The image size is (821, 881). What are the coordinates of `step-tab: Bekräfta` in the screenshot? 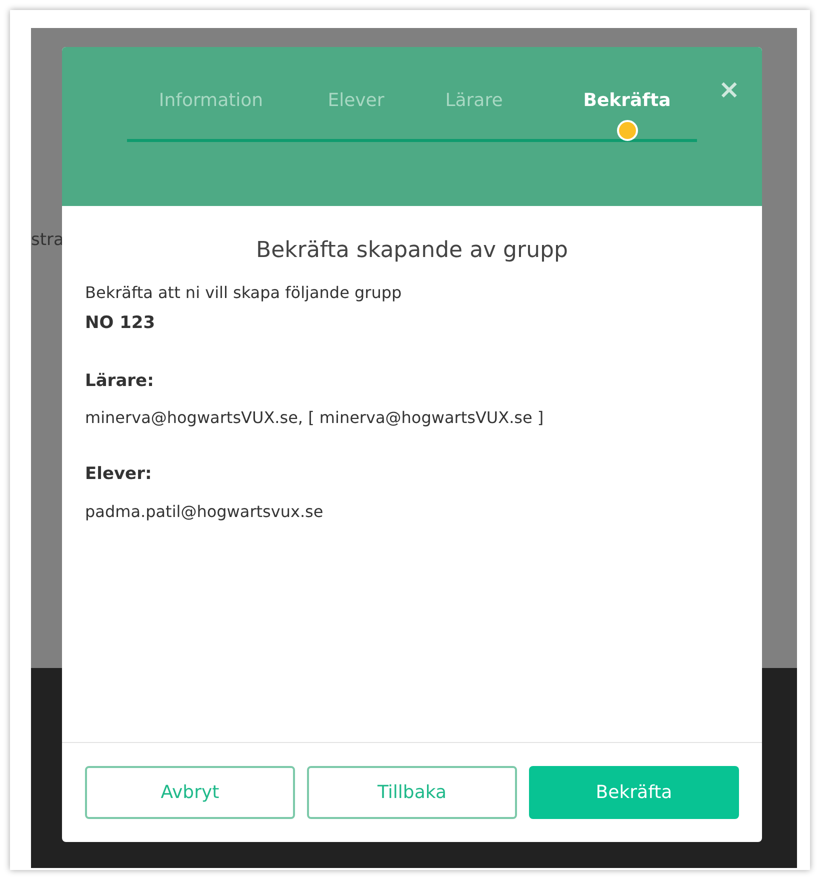 It's located at (627, 101).